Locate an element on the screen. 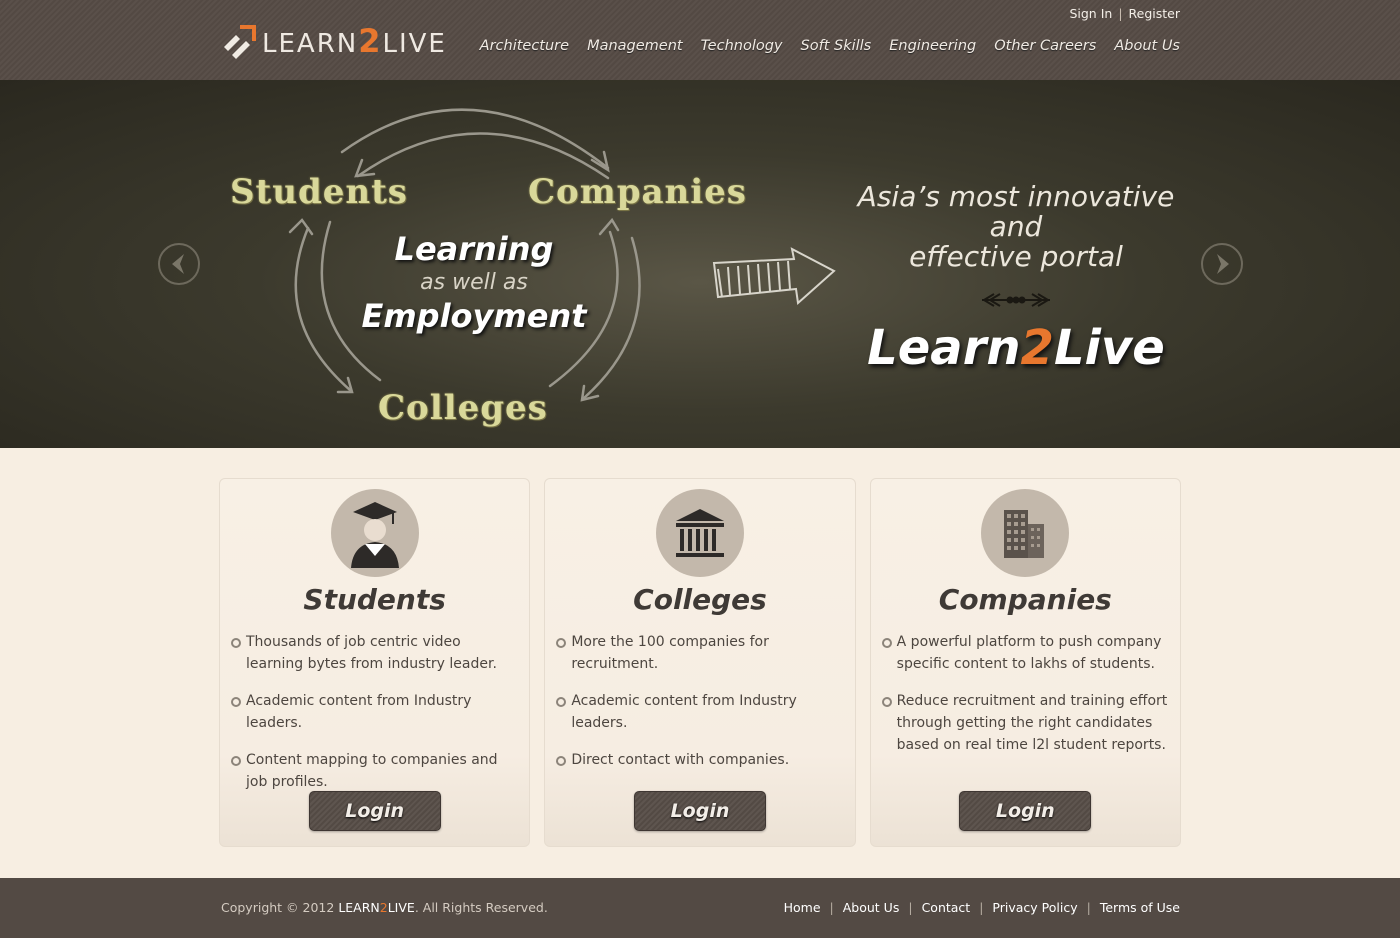  nav-item-architecture: Architecture is located at coordinates (524, 46).